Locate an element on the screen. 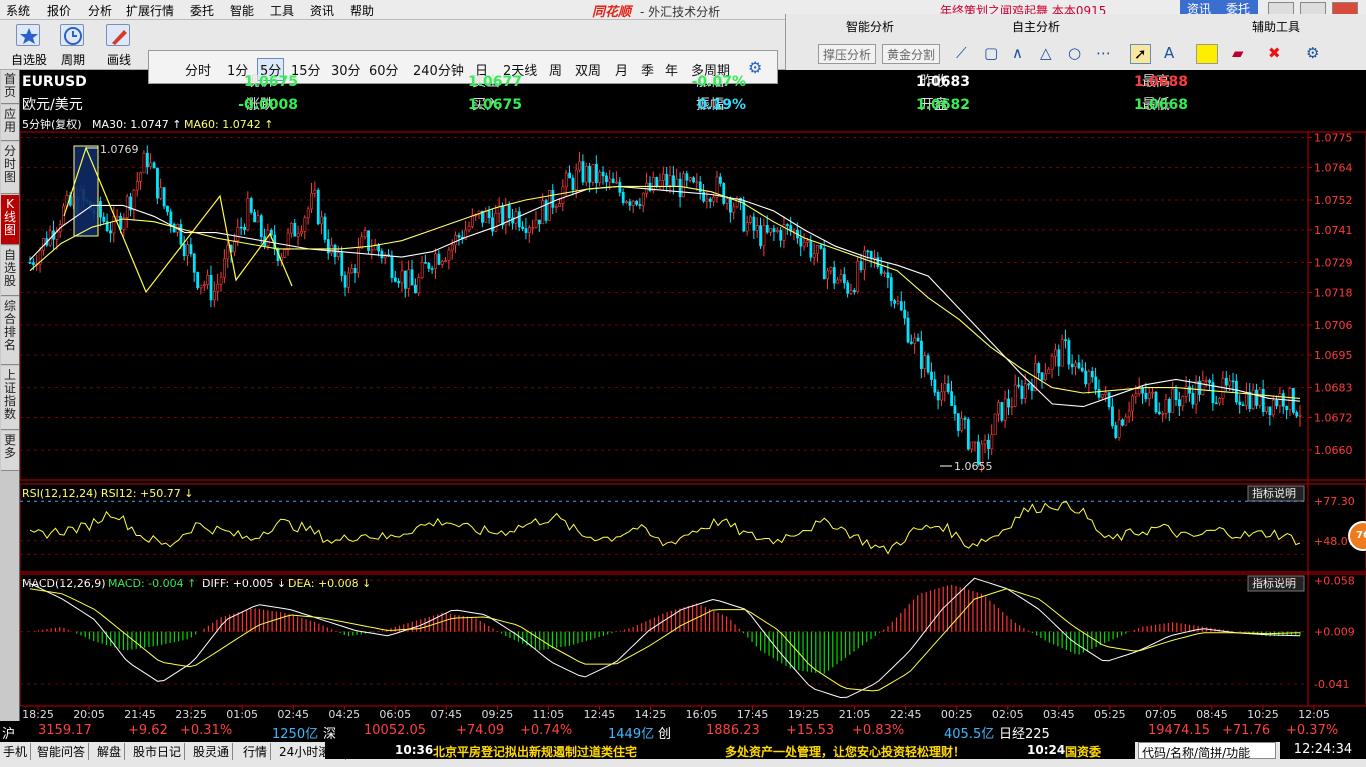  bottom-button-5: 行情 is located at coordinates (256, 751).